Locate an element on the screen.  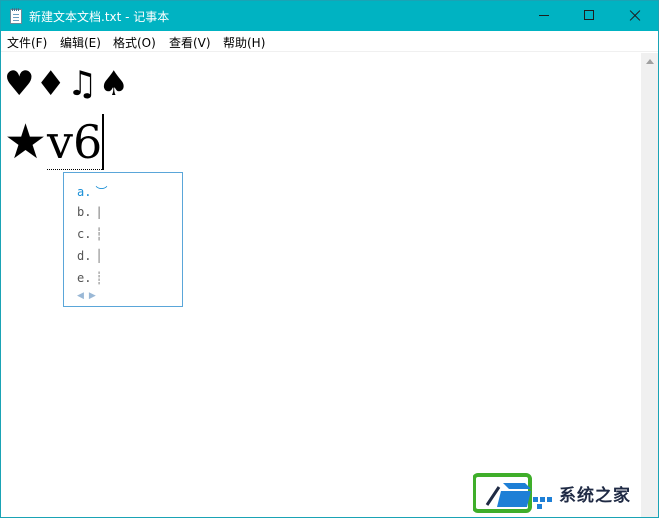
maximize-icon is located at coordinates (589, 15).